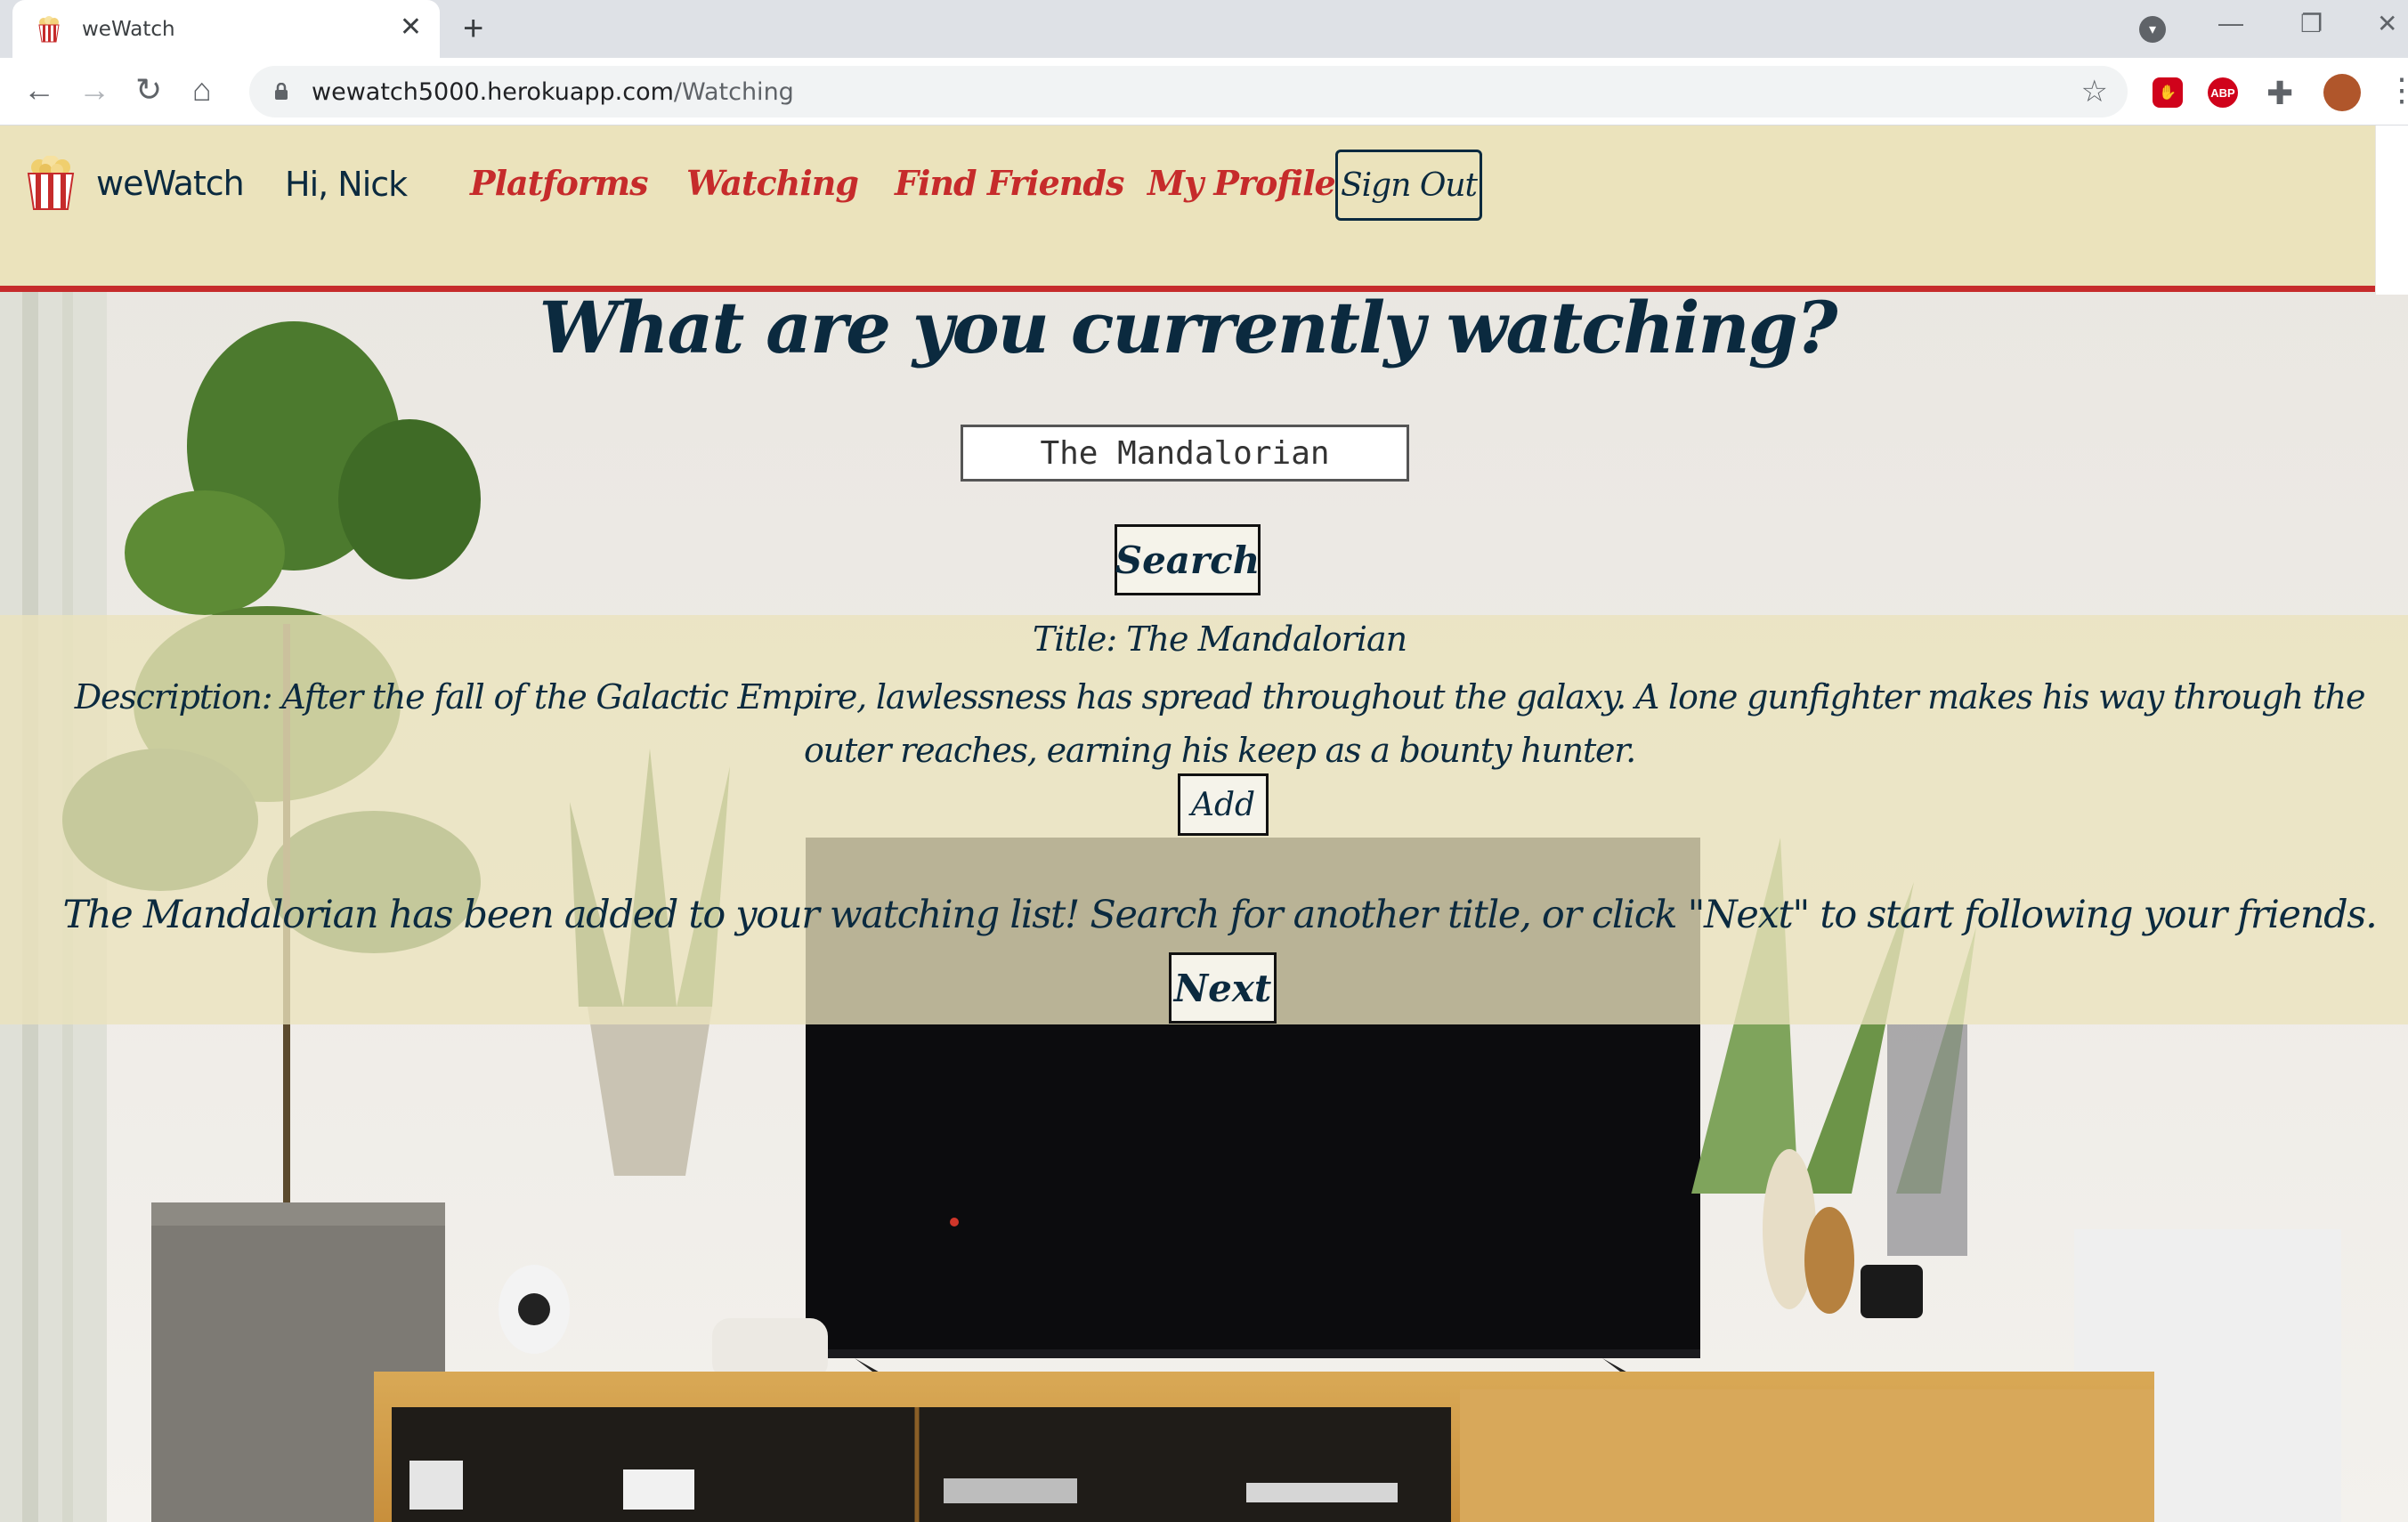 This screenshot has width=2408, height=1522. I want to click on nav-platforms: Platforms, so click(559, 183).